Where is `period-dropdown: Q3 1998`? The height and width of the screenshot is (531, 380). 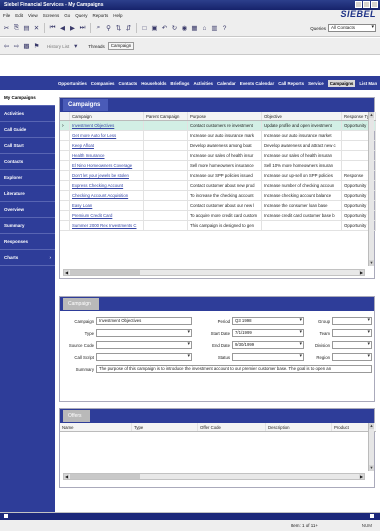
period-dropdown: Q3 1998 is located at coordinates (268, 321).